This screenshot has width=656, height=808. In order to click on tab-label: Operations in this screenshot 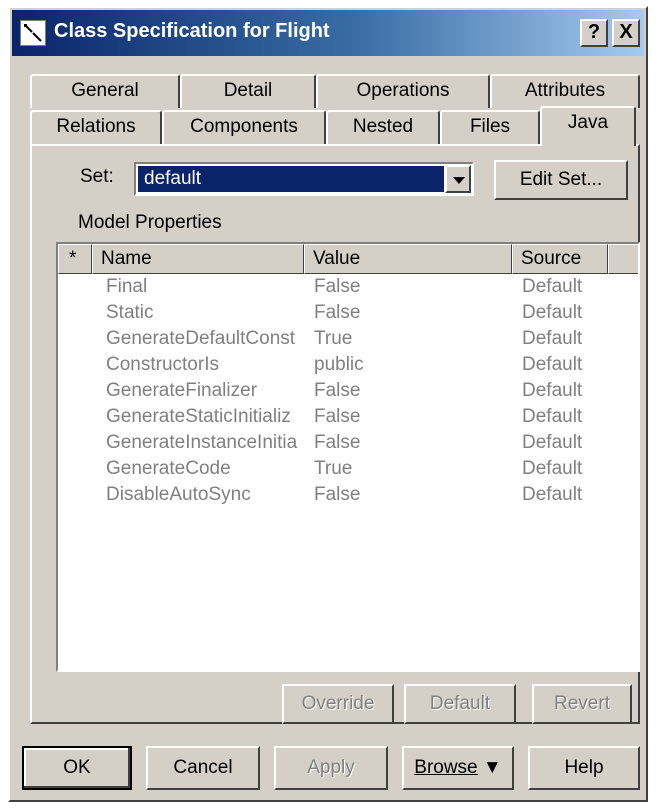, I will do `click(403, 90)`.